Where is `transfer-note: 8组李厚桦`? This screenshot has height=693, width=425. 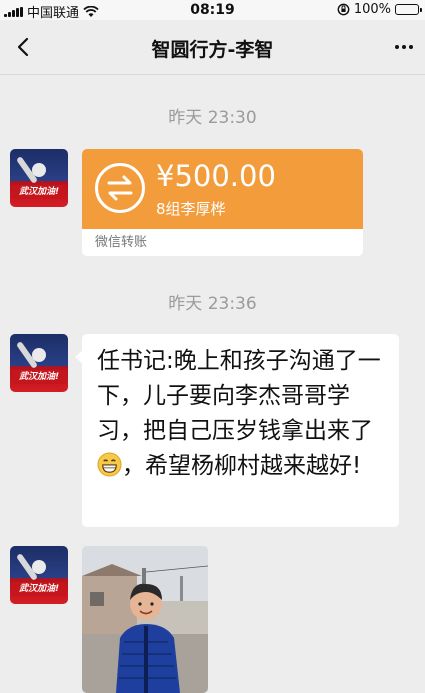
transfer-note: 8组李厚桦 is located at coordinates (191, 209).